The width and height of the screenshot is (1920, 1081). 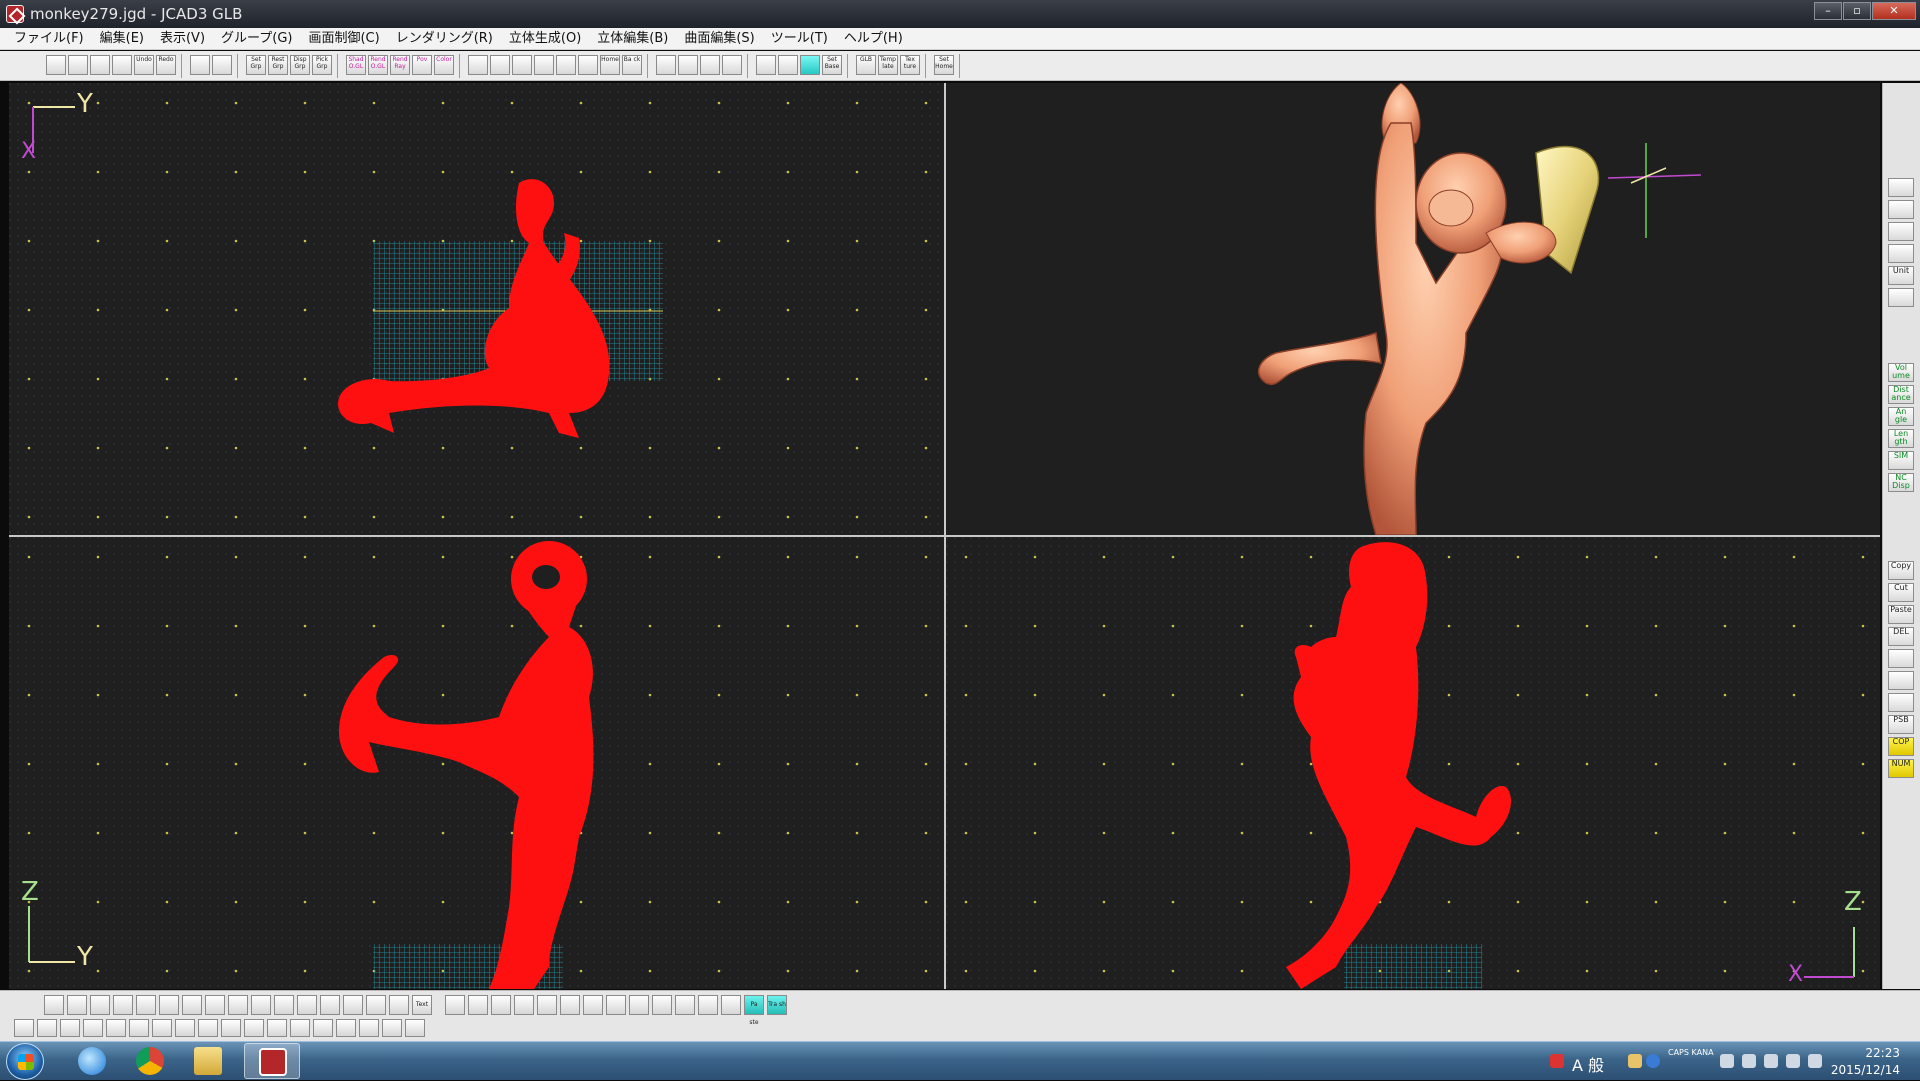 I want to click on bottom-tool-14-icon, so click(x=376, y=1005).